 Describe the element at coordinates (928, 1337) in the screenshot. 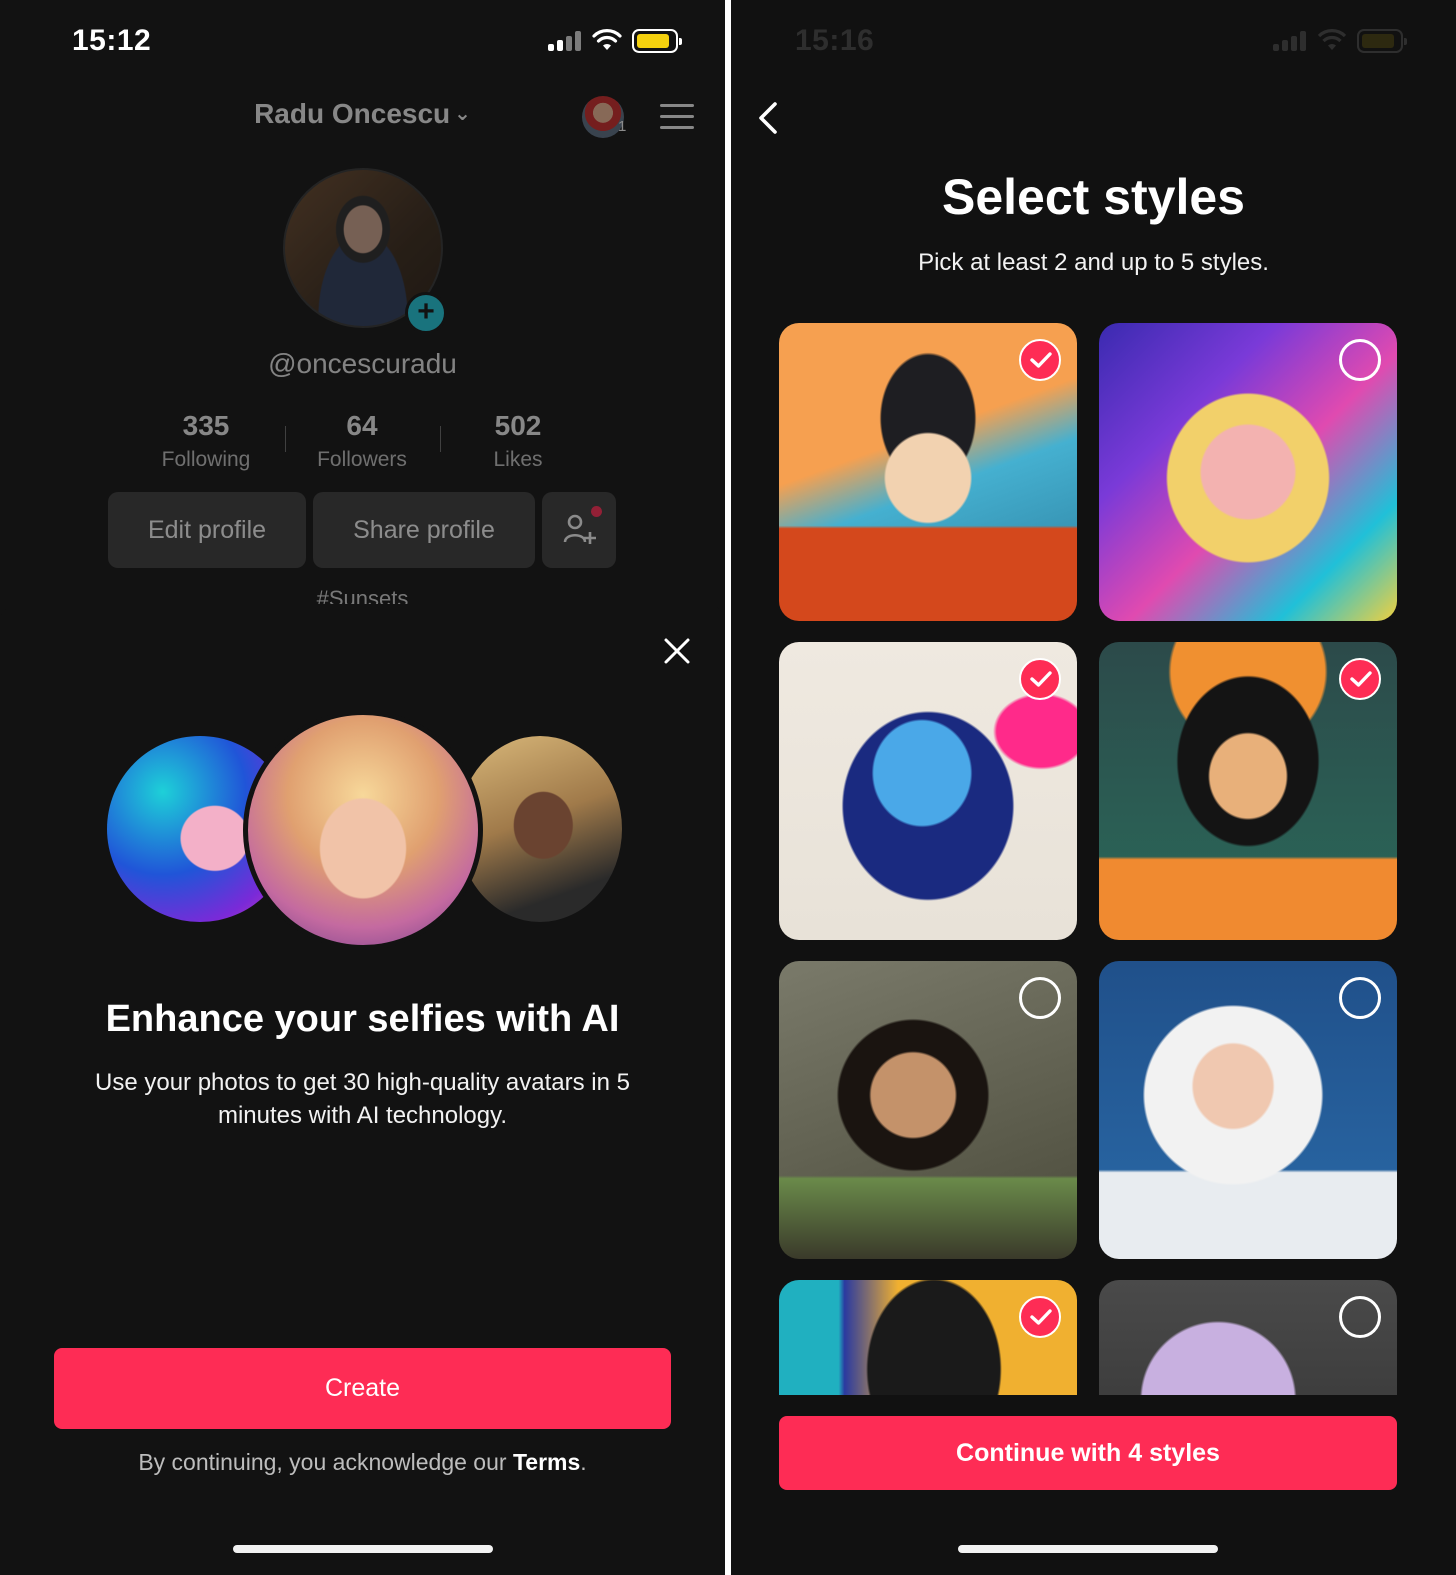

I see `style-tile-pop-art` at that location.